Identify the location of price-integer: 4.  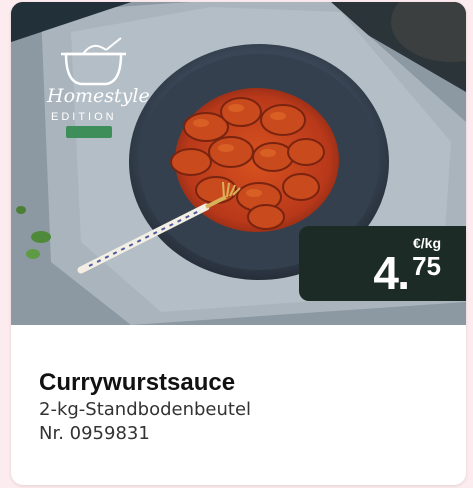
(386, 273).